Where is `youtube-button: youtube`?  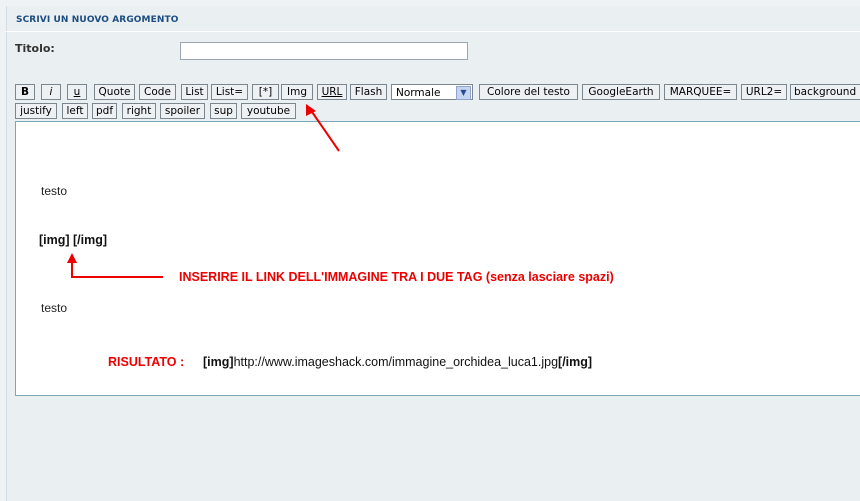
youtube-button: youtube is located at coordinates (268, 111).